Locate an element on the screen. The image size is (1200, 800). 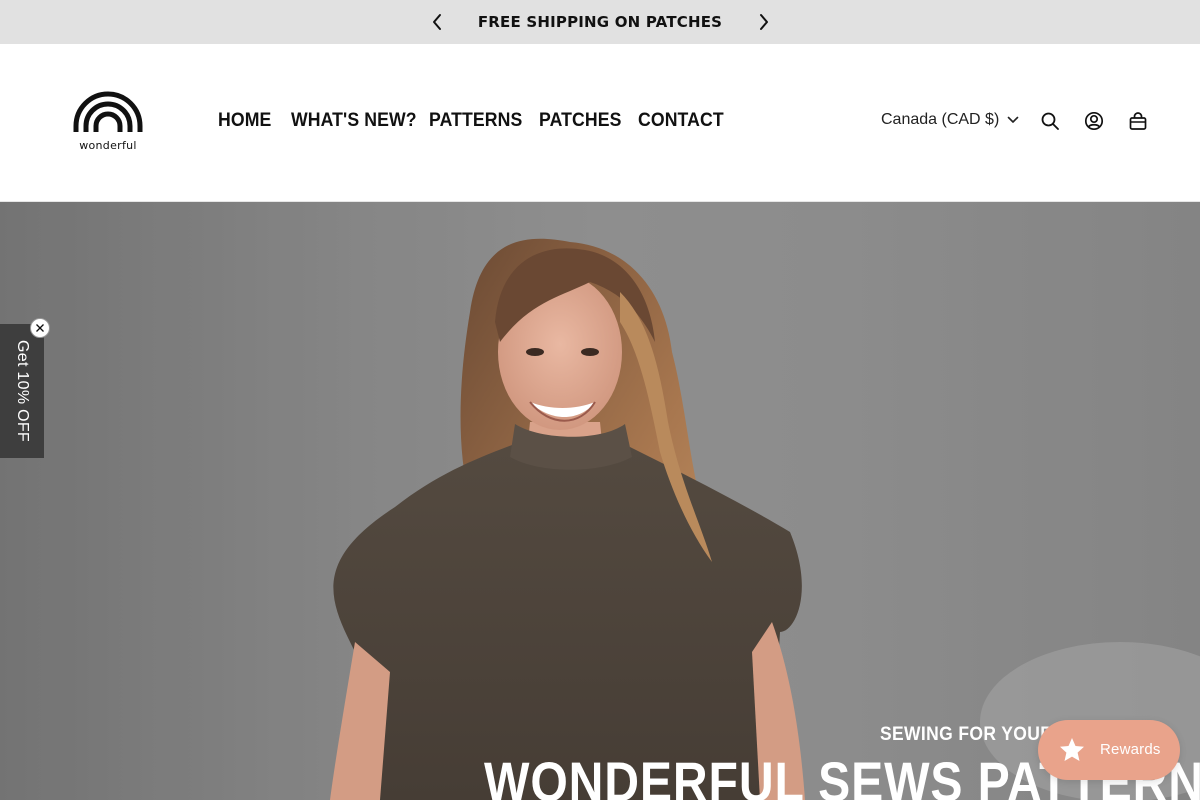
star-icon is located at coordinates (1072, 749).